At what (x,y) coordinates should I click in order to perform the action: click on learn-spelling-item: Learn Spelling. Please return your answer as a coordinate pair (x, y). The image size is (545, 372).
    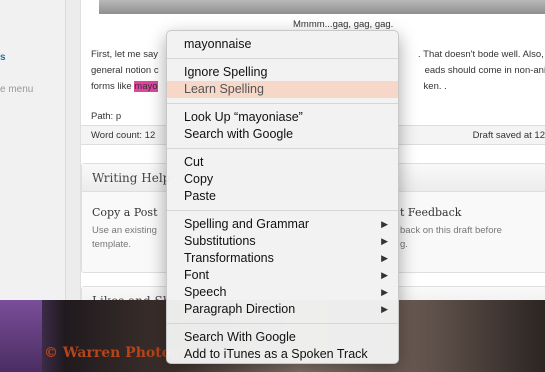
    Looking at the image, I should click on (282, 89).